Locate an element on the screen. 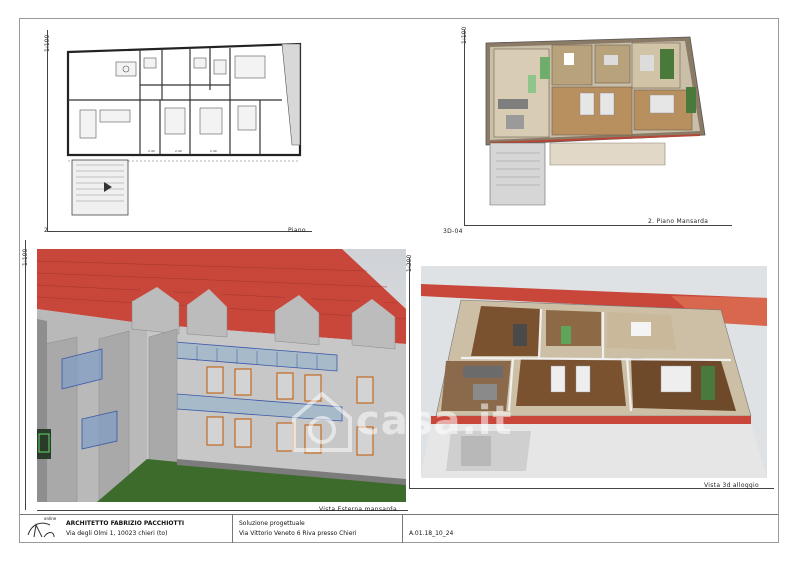  project-address: Via Vittorio Veneto 6 Riva presso Chieri is located at coordinates (298, 533).